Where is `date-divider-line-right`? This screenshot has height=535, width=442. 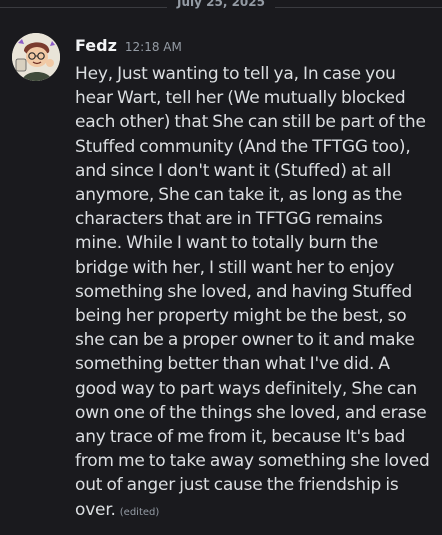 date-divider-line-right is located at coordinates (358, 7).